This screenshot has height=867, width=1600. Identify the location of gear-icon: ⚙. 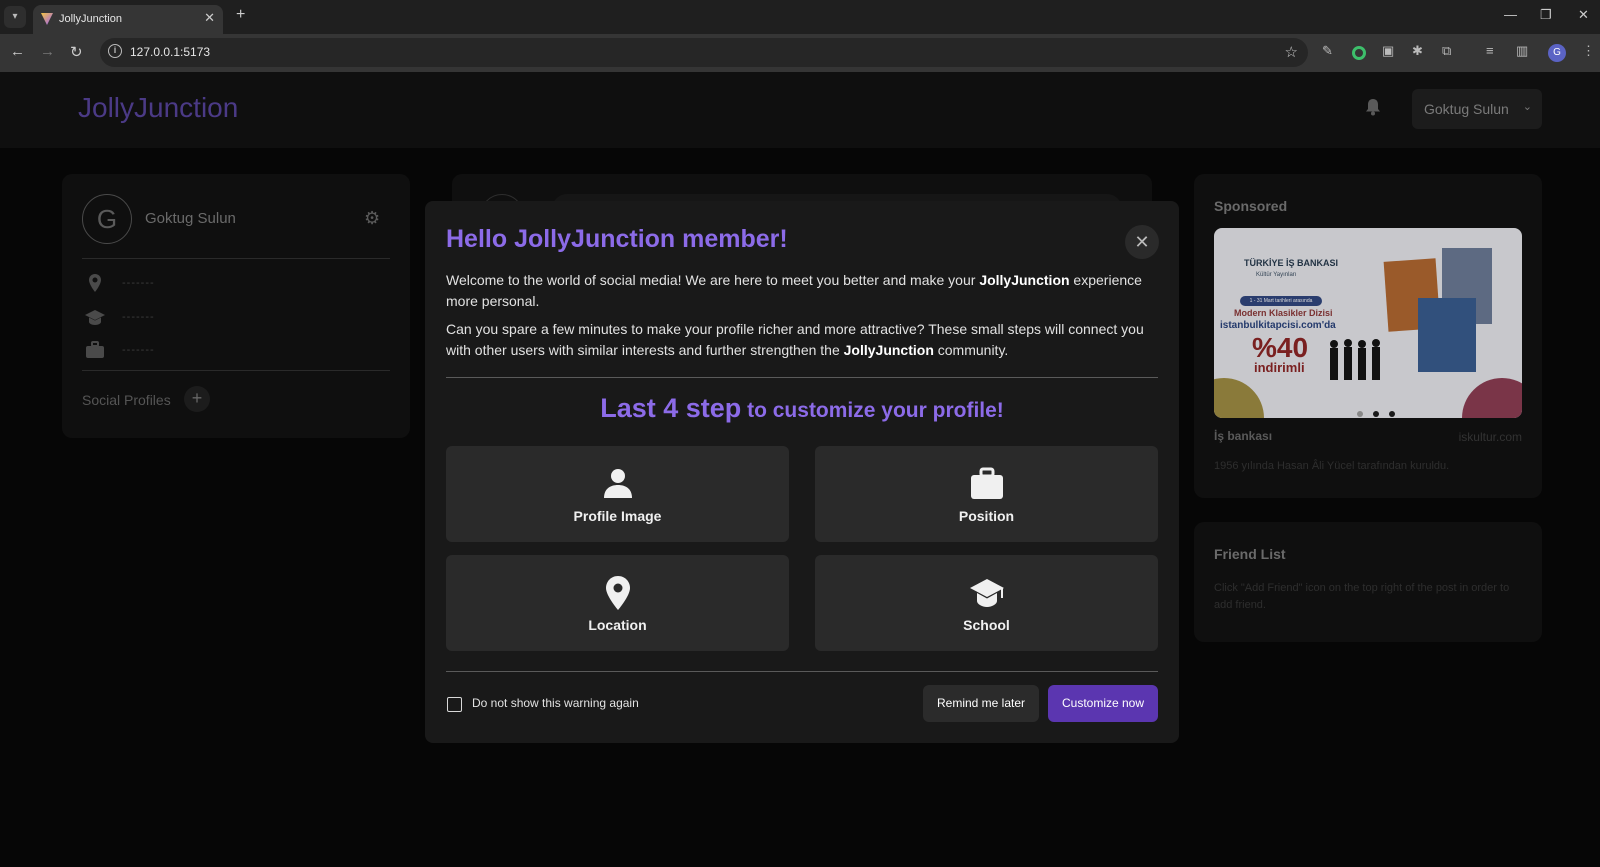
(372, 218).